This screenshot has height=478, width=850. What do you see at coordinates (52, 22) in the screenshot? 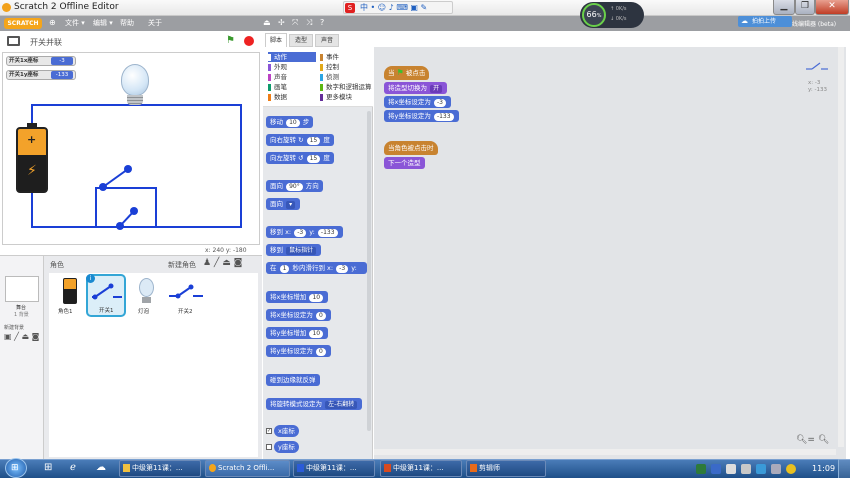
I see `globe-icon: ⊕` at bounding box center [52, 22].